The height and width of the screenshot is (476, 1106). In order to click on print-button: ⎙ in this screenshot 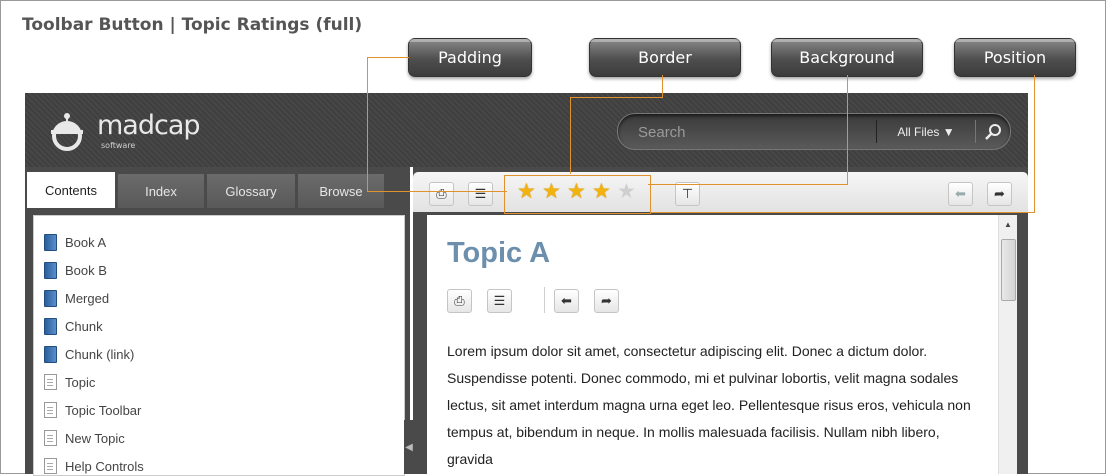, I will do `click(441, 194)`.